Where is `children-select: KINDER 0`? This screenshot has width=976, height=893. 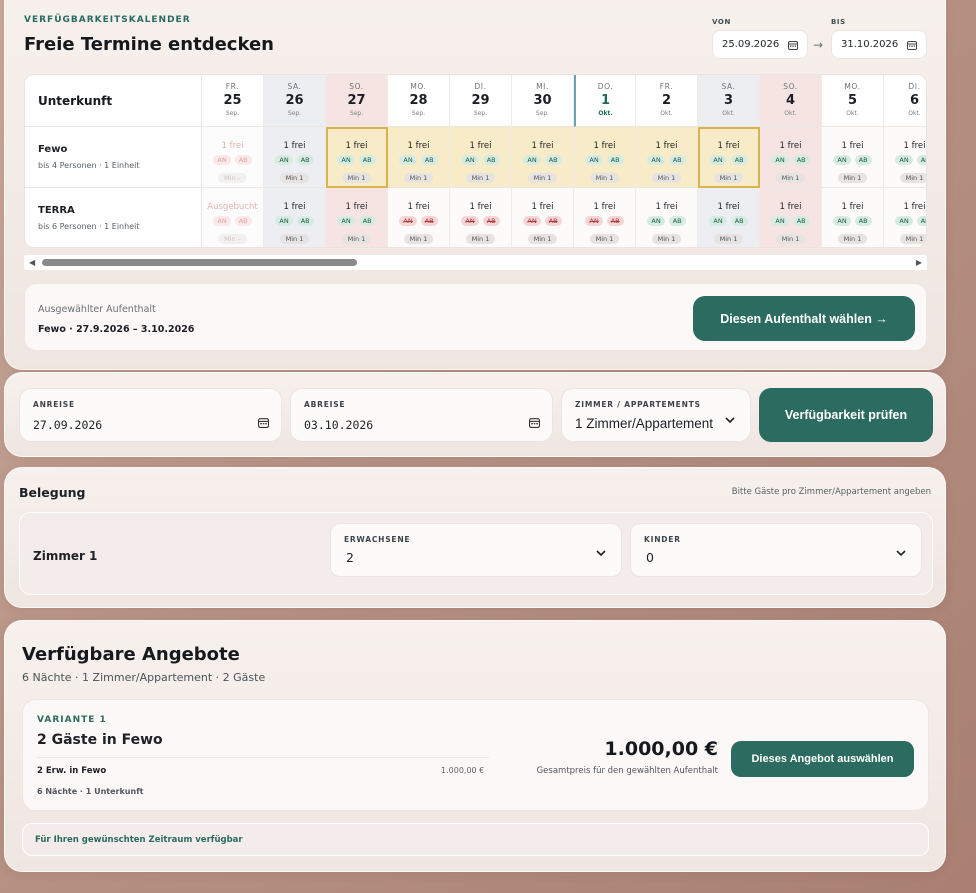
children-select: KINDER 0 is located at coordinates (776, 550).